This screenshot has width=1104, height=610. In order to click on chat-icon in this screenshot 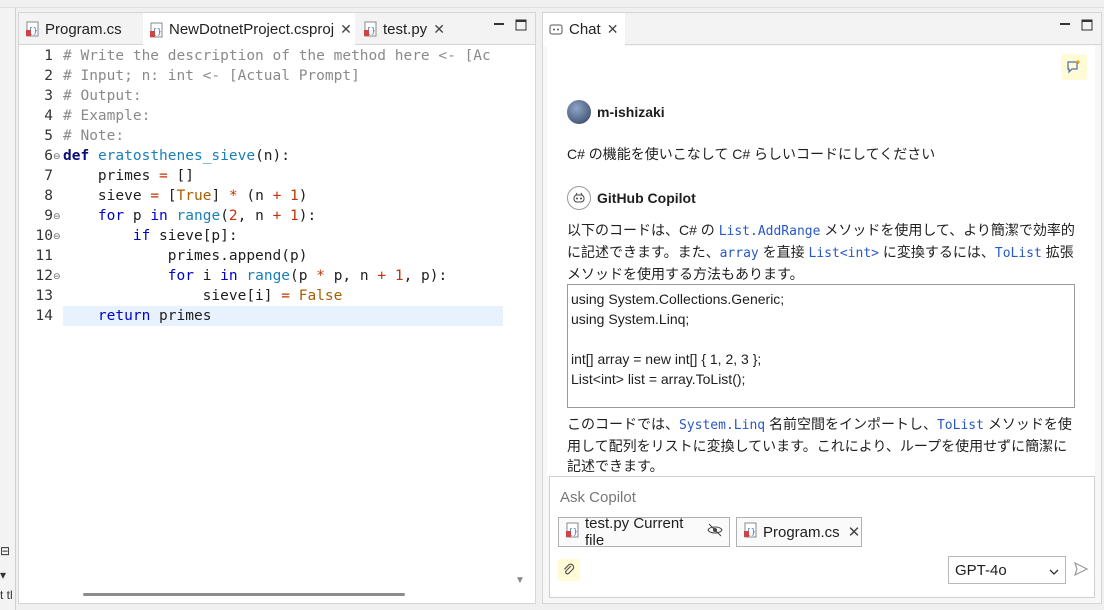, I will do `click(557, 30)`.